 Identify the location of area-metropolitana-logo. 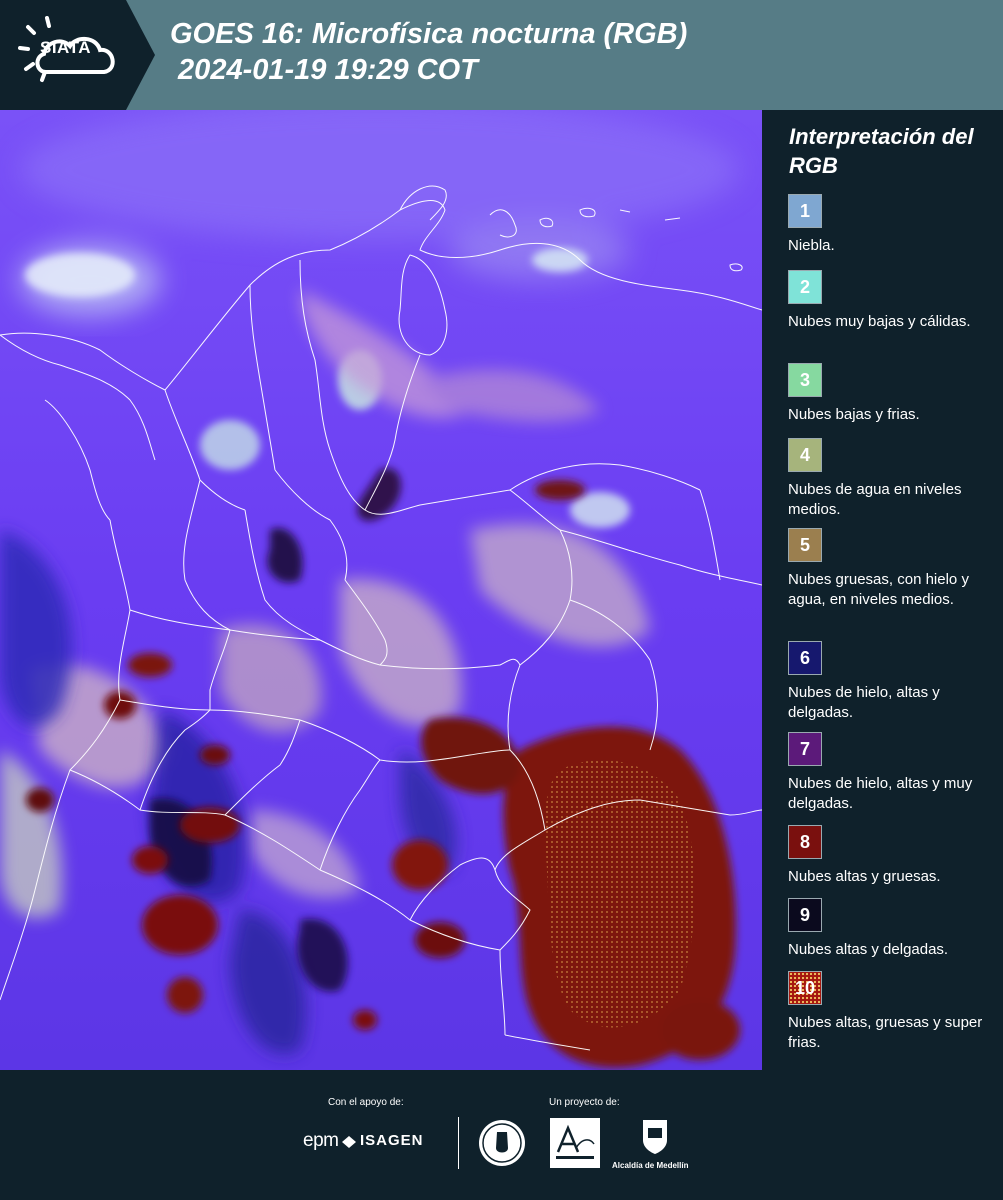
(575, 1143).